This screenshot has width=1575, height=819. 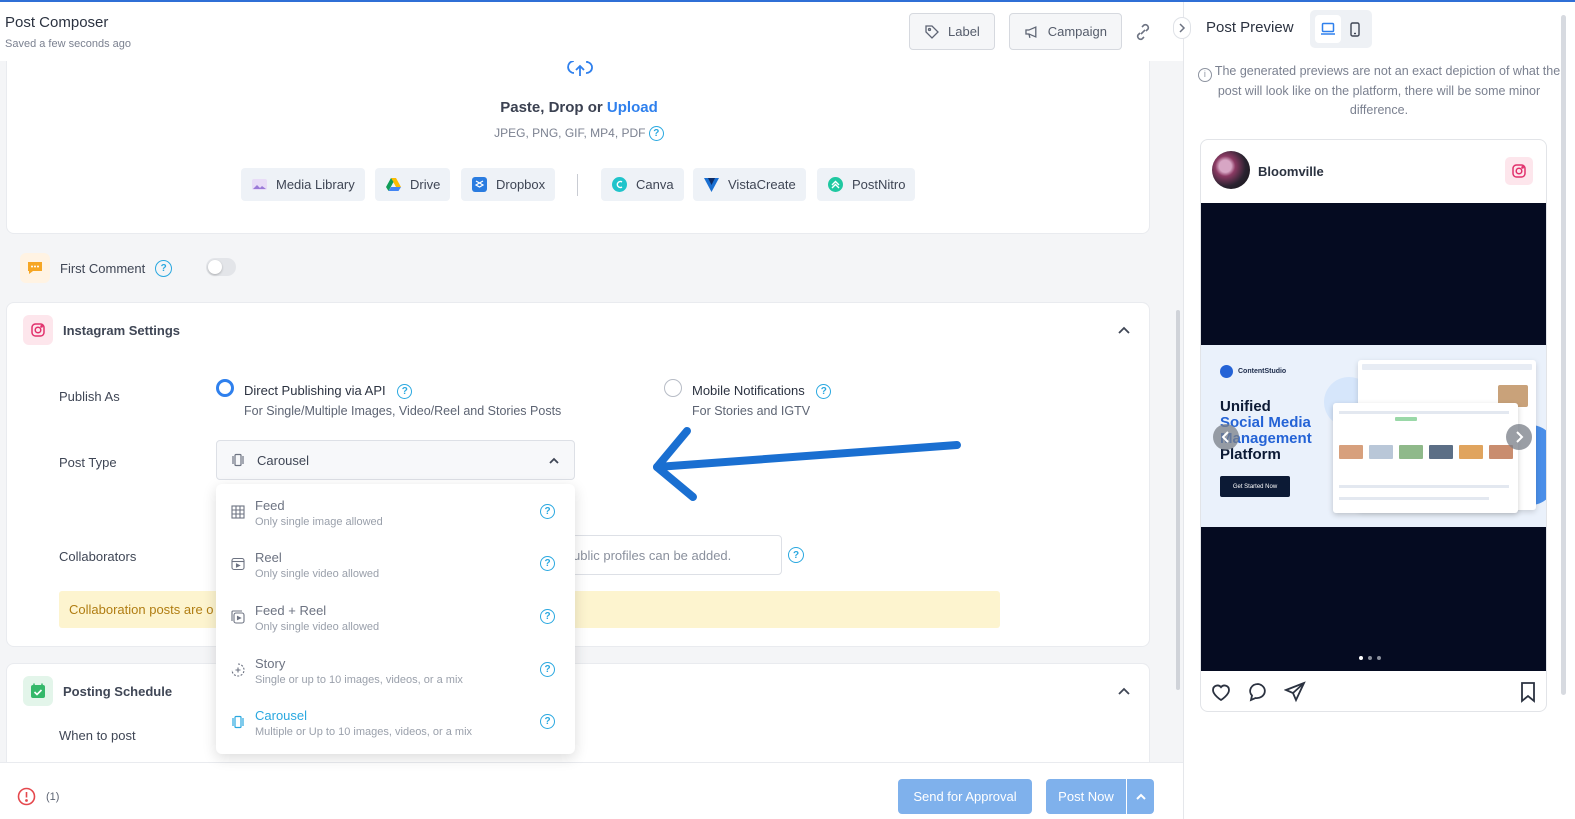 What do you see at coordinates (118, 691) in the screenshot?
I see `posting-schedule-title: Posting Schedule` at bounding box center [118, 691].